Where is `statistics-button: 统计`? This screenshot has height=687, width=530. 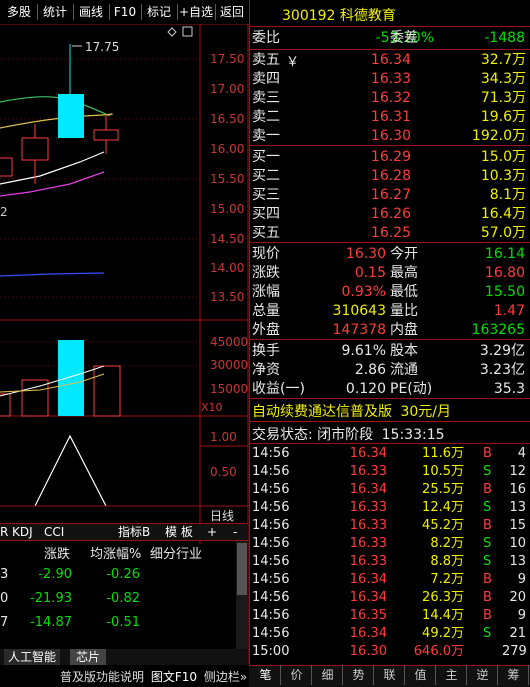
statistics-button: 统计 is located at coordinates (55, 12).